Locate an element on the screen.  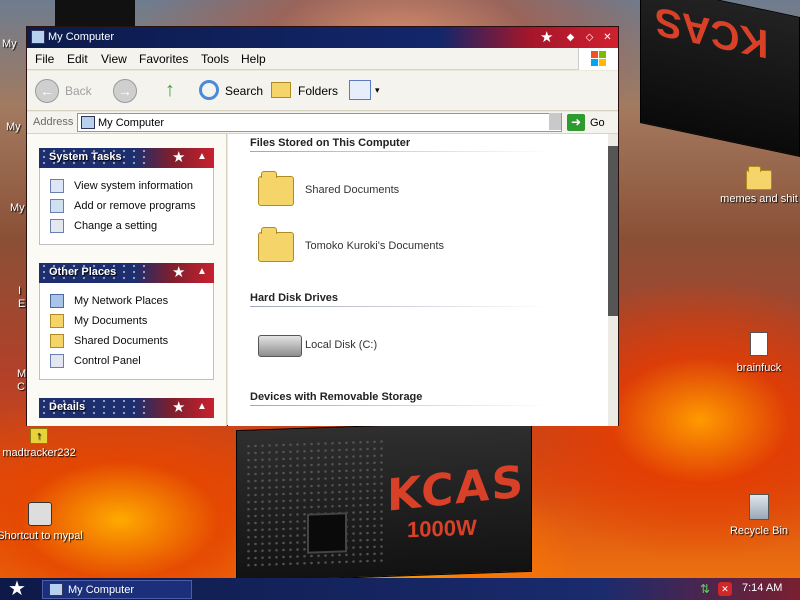
vertical-scrollbar is located at coordinates (613, 280).